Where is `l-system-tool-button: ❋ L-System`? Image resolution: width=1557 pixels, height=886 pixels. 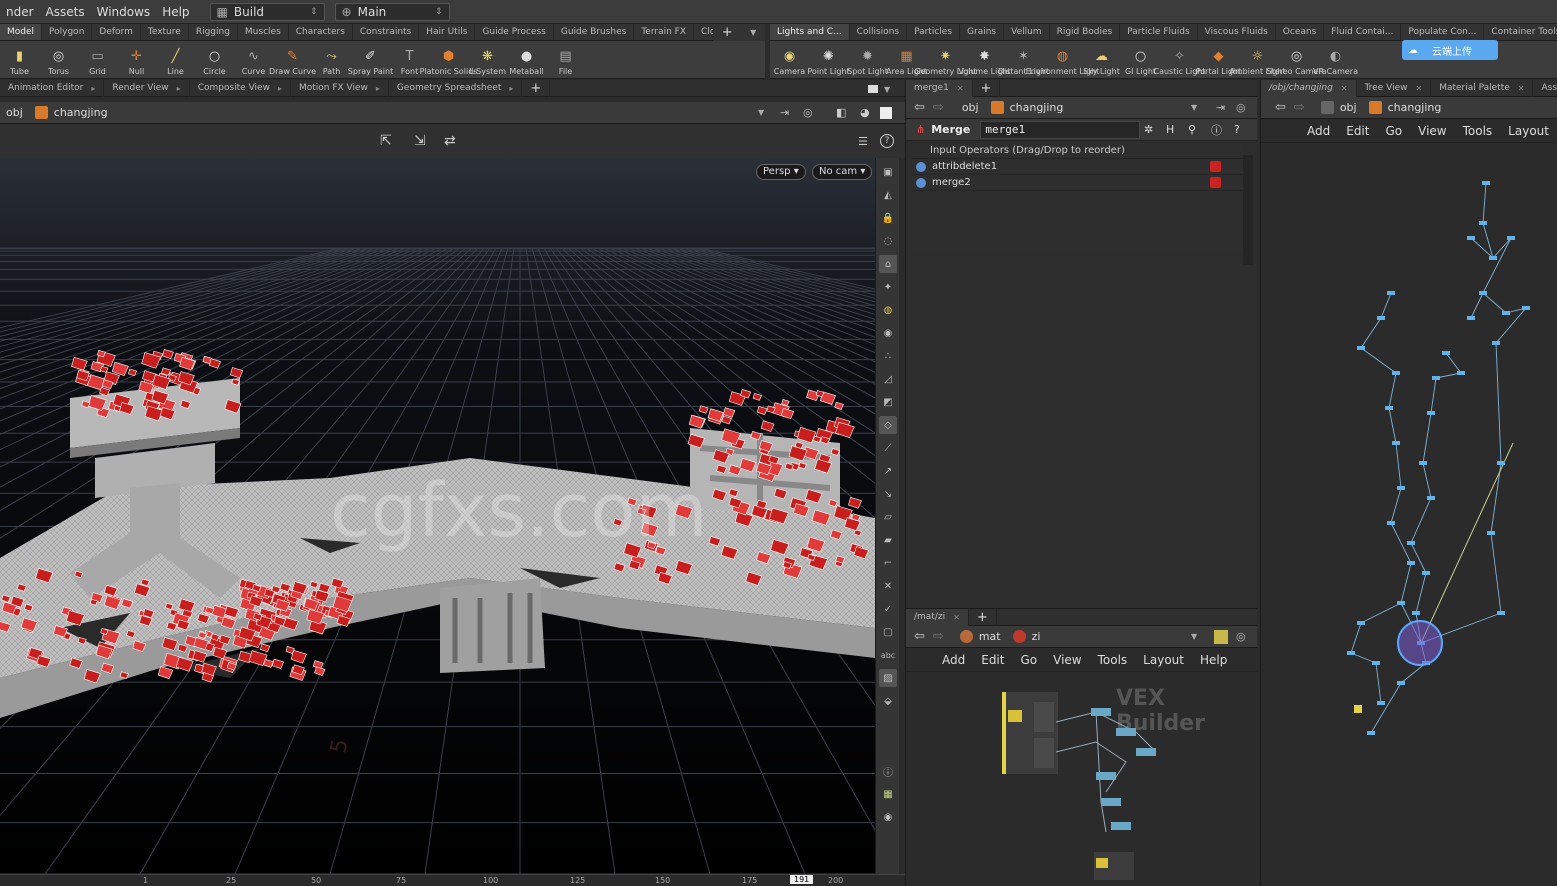
l-system-tool-button: ❋ L-System is located at coordinates (487, 59).